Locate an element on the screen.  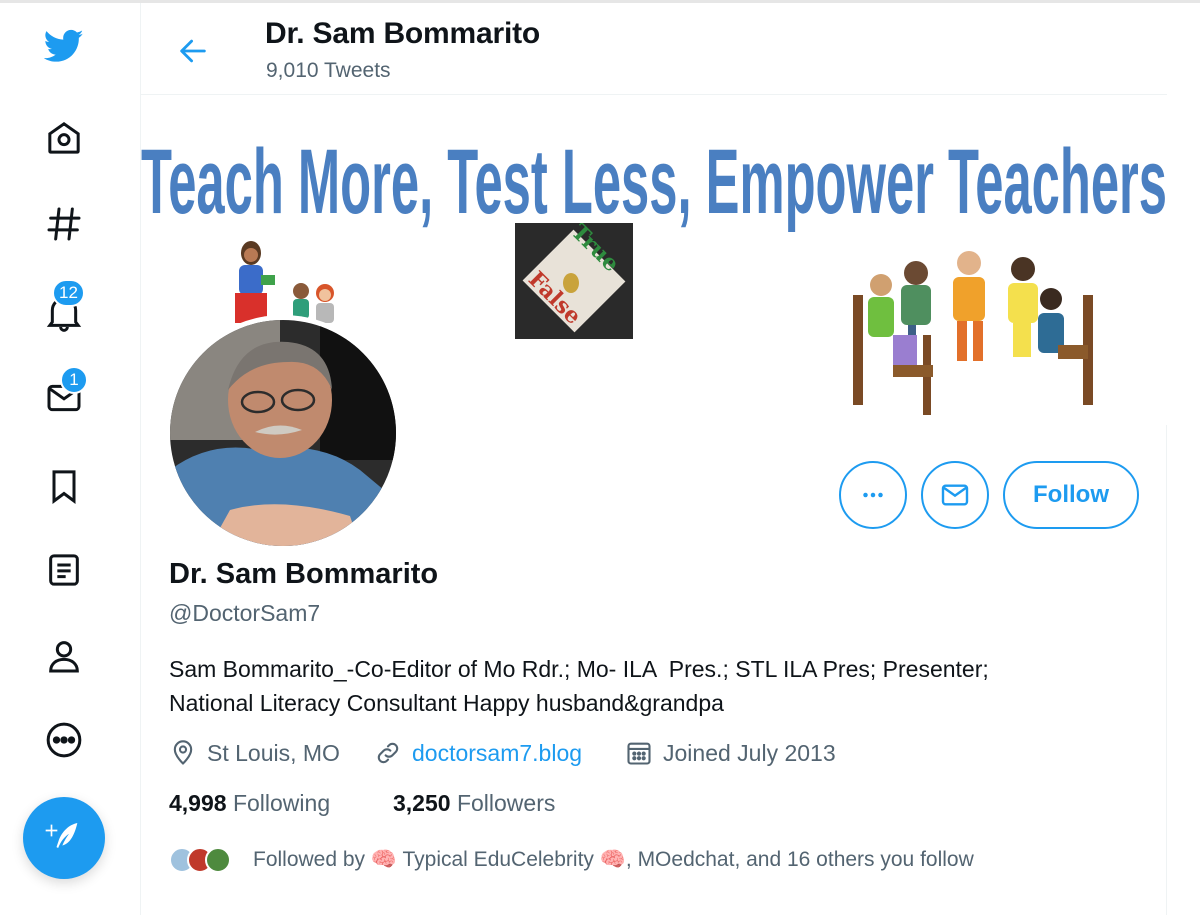
compose-tweet-icon is located at coordinates (61, 835).